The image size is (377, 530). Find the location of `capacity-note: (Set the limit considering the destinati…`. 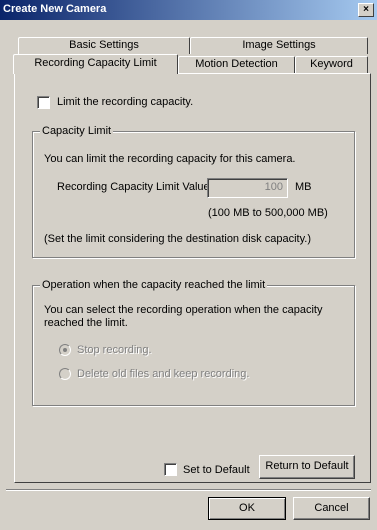

capacity-note: (Set the limit considering the destinati… is located at coordinates (177, 239).